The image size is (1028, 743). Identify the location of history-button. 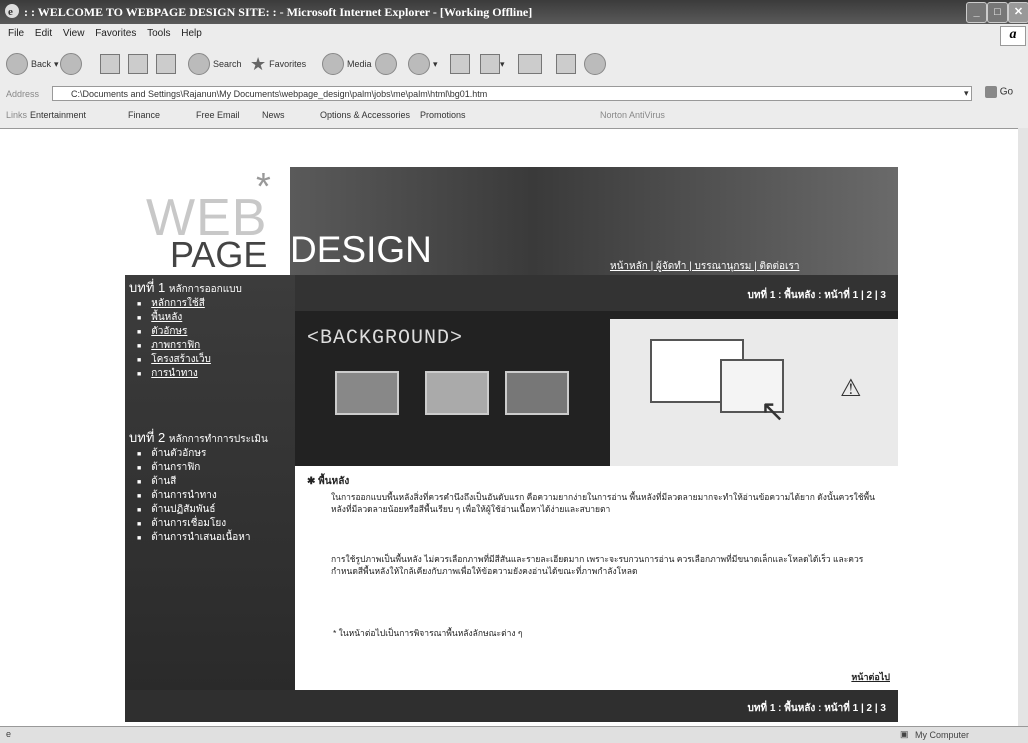
(387, 64).